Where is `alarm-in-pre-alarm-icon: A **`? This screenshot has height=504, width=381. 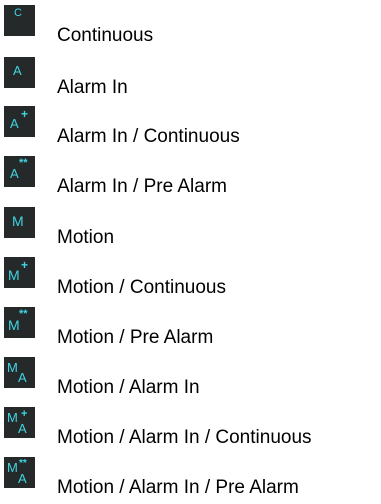 alarm-in-pre-alarm-icon: A ** is located at coordinates (19, 171).